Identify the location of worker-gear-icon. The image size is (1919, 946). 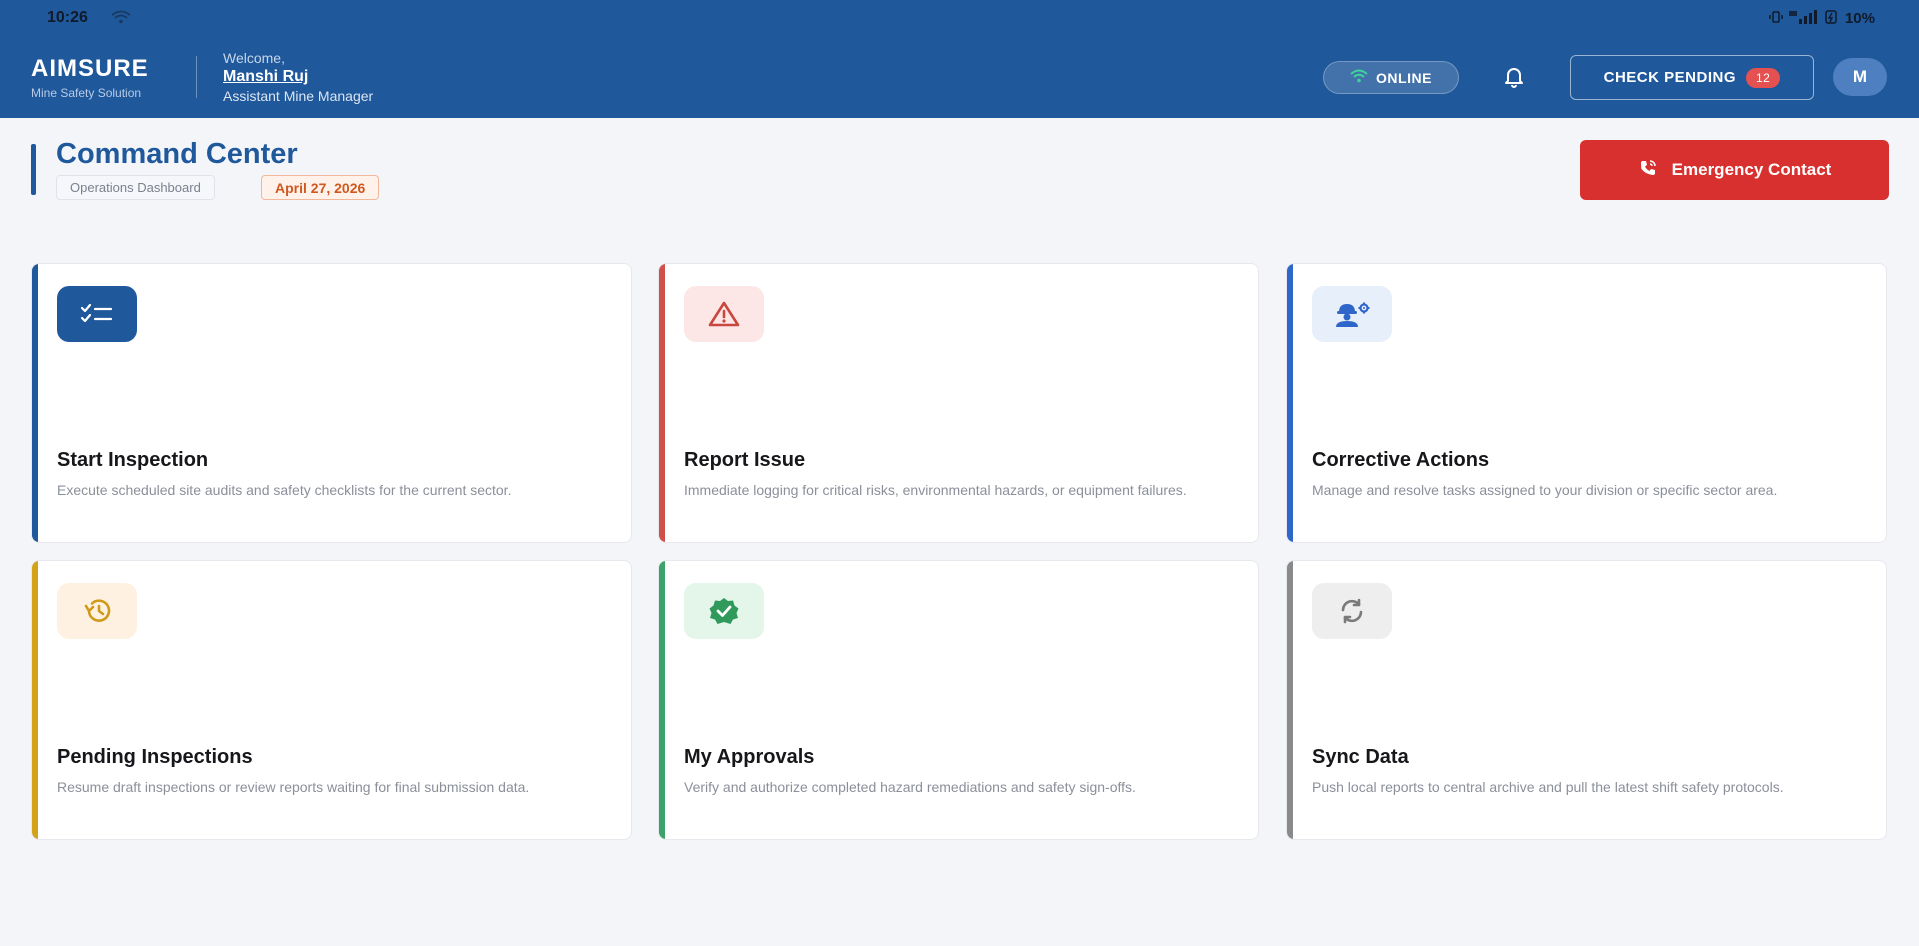
(1352, 314).